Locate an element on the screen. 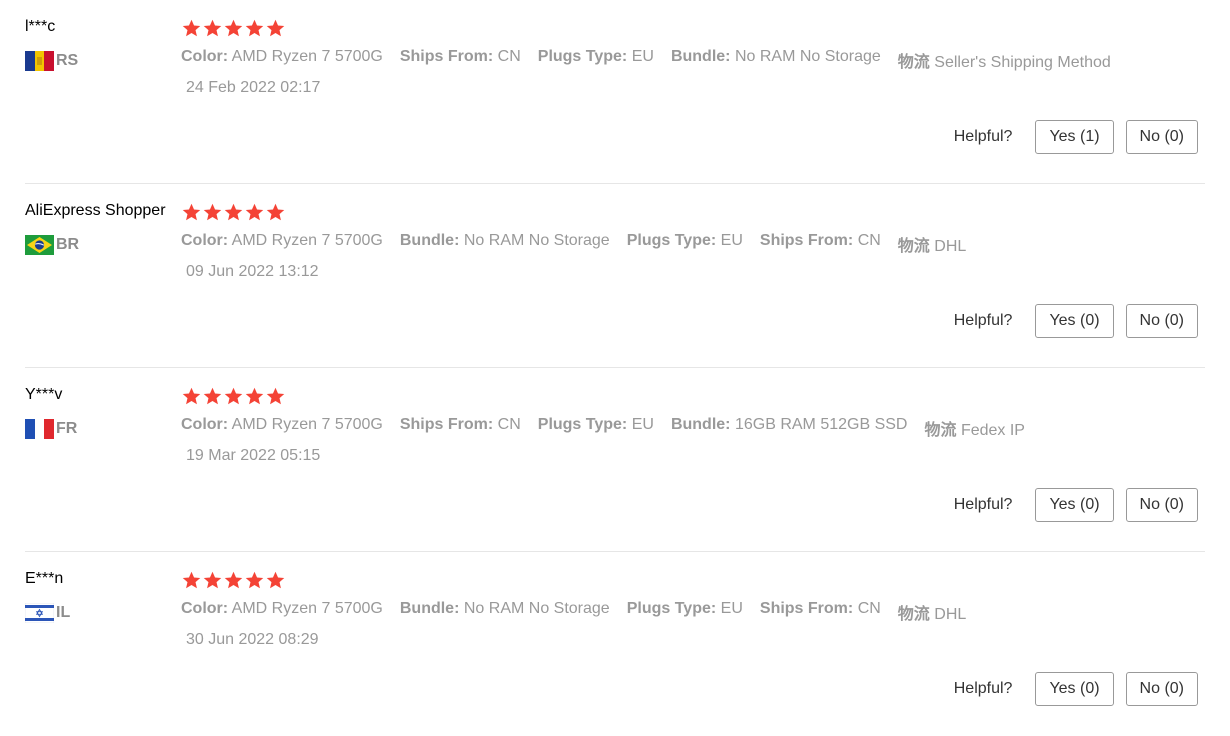  reviewer-name: l***c is located at coordinates (40, 26).